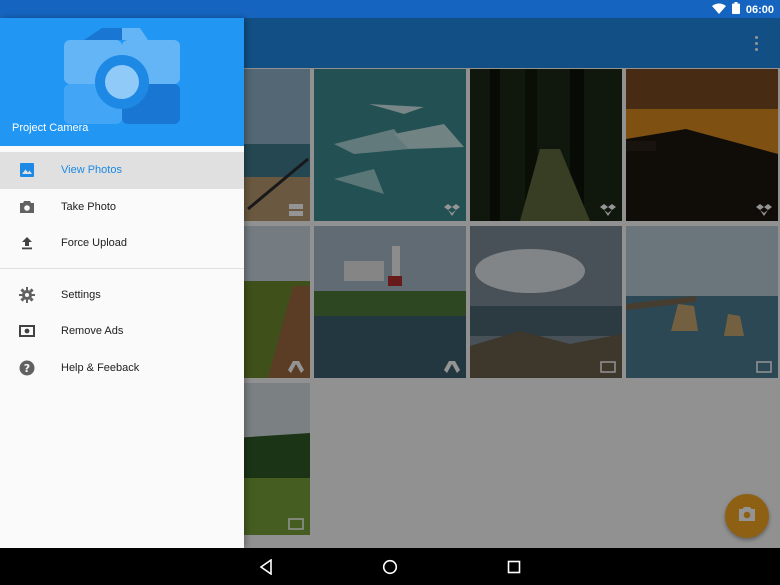 The height and width of the screenshot is (585, 780). Describe the element at coordinates (27, 243) in the screenshot. I see `upload-icon` at that location.